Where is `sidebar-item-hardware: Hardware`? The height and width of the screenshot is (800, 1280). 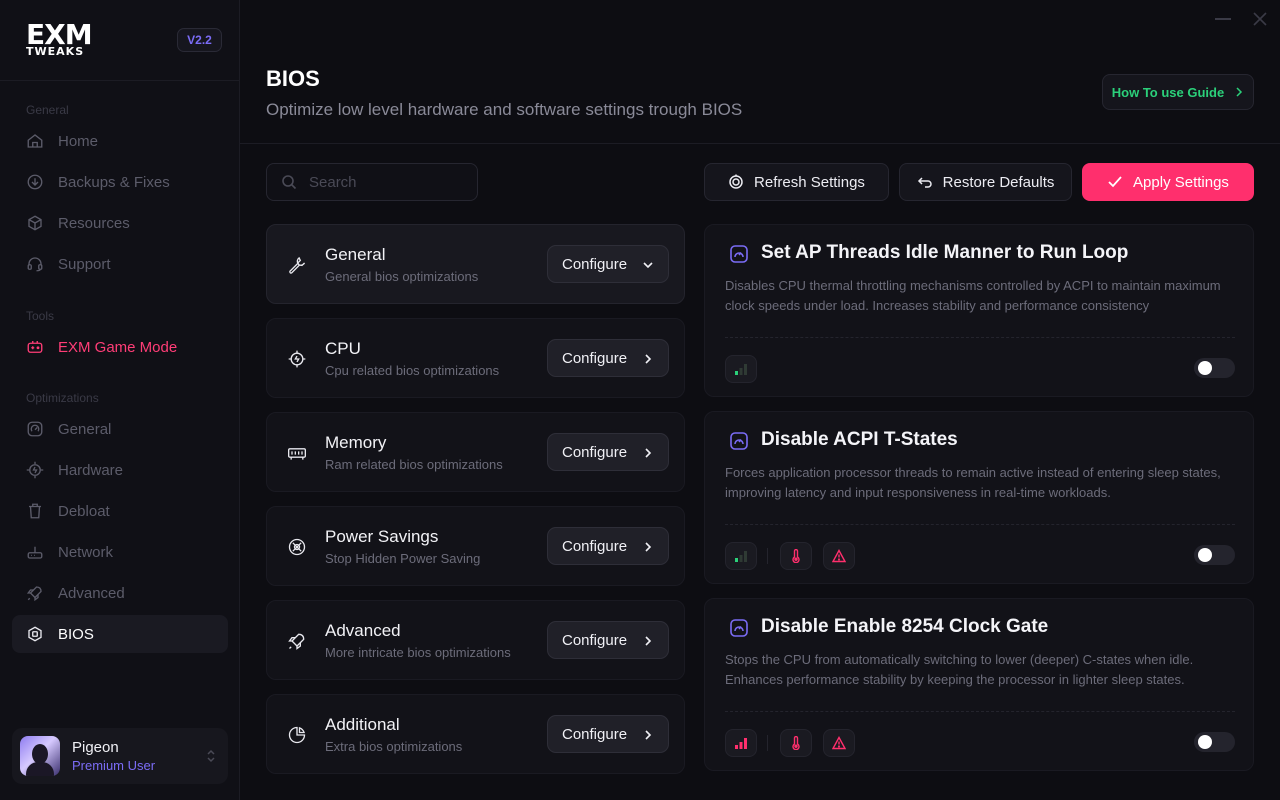
sidebar-item-hardware: Hardware is located at coordinates (120, 470).